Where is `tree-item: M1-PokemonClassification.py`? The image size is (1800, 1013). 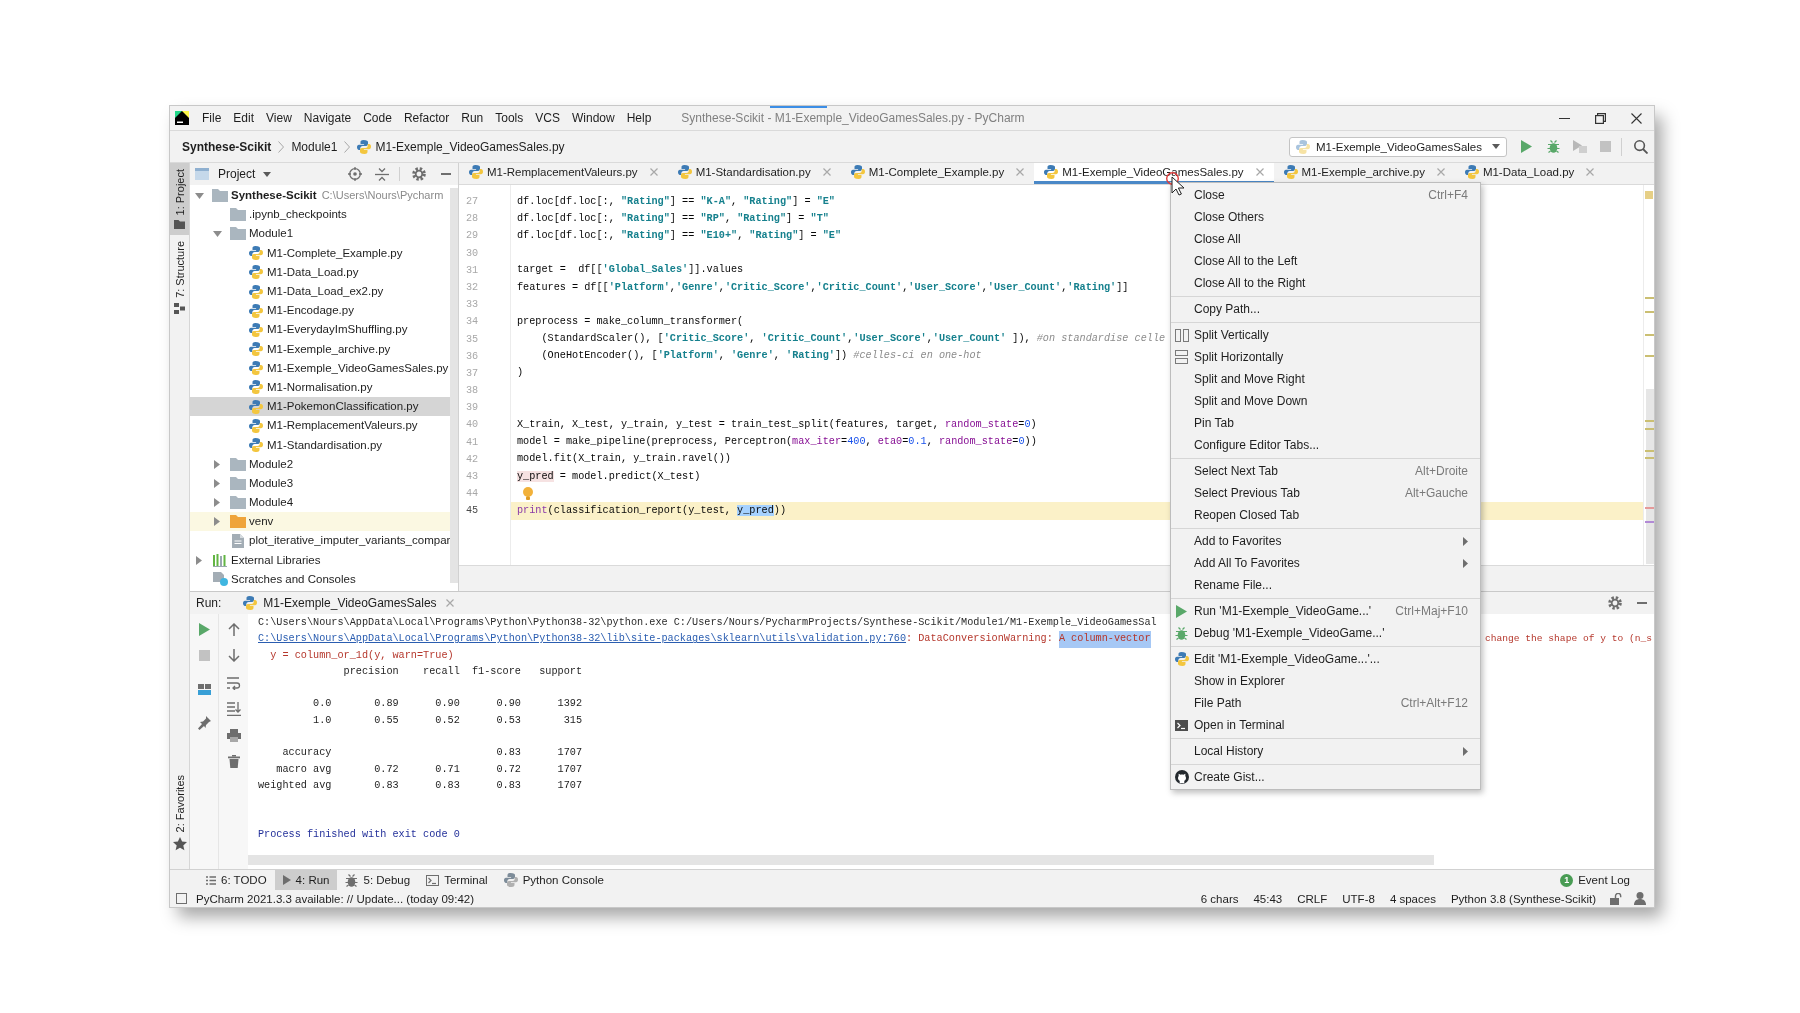
tree-item: M1-PokemonClassification.py is located at coordinates (320, 407).